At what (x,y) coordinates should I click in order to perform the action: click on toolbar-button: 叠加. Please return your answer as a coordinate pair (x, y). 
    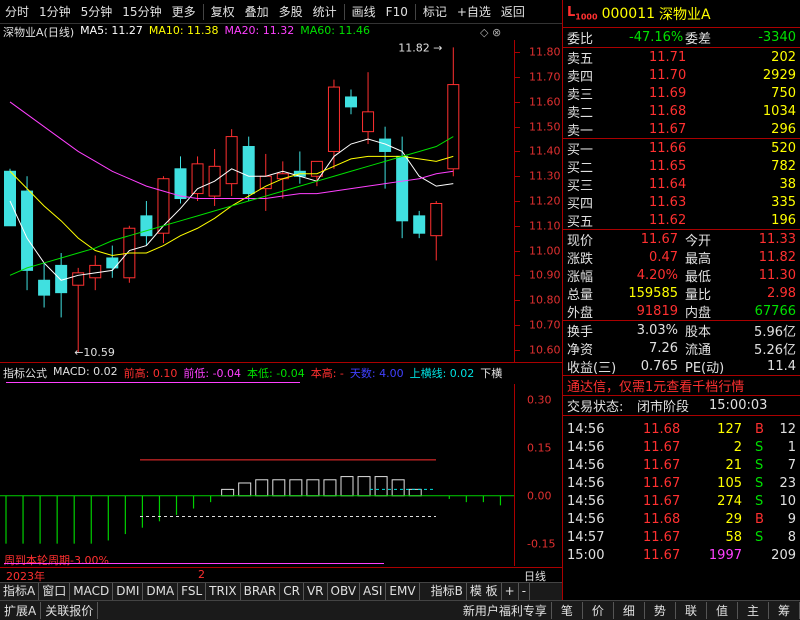
    Looking at the image, I should click on (257, 11).